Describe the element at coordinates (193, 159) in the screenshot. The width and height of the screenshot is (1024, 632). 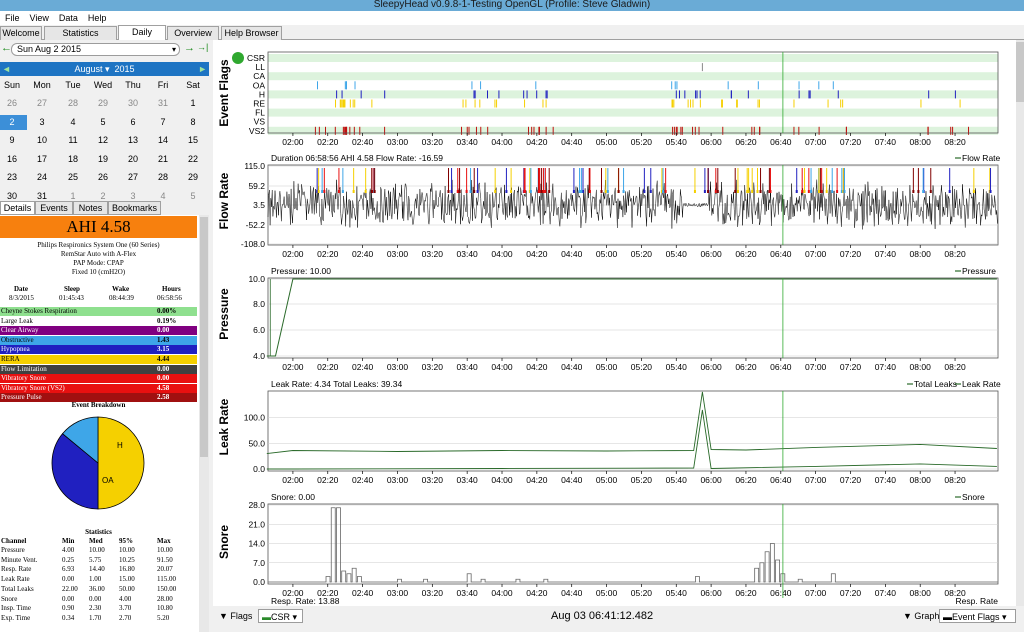
I see `calendar-day: 22` at that location.